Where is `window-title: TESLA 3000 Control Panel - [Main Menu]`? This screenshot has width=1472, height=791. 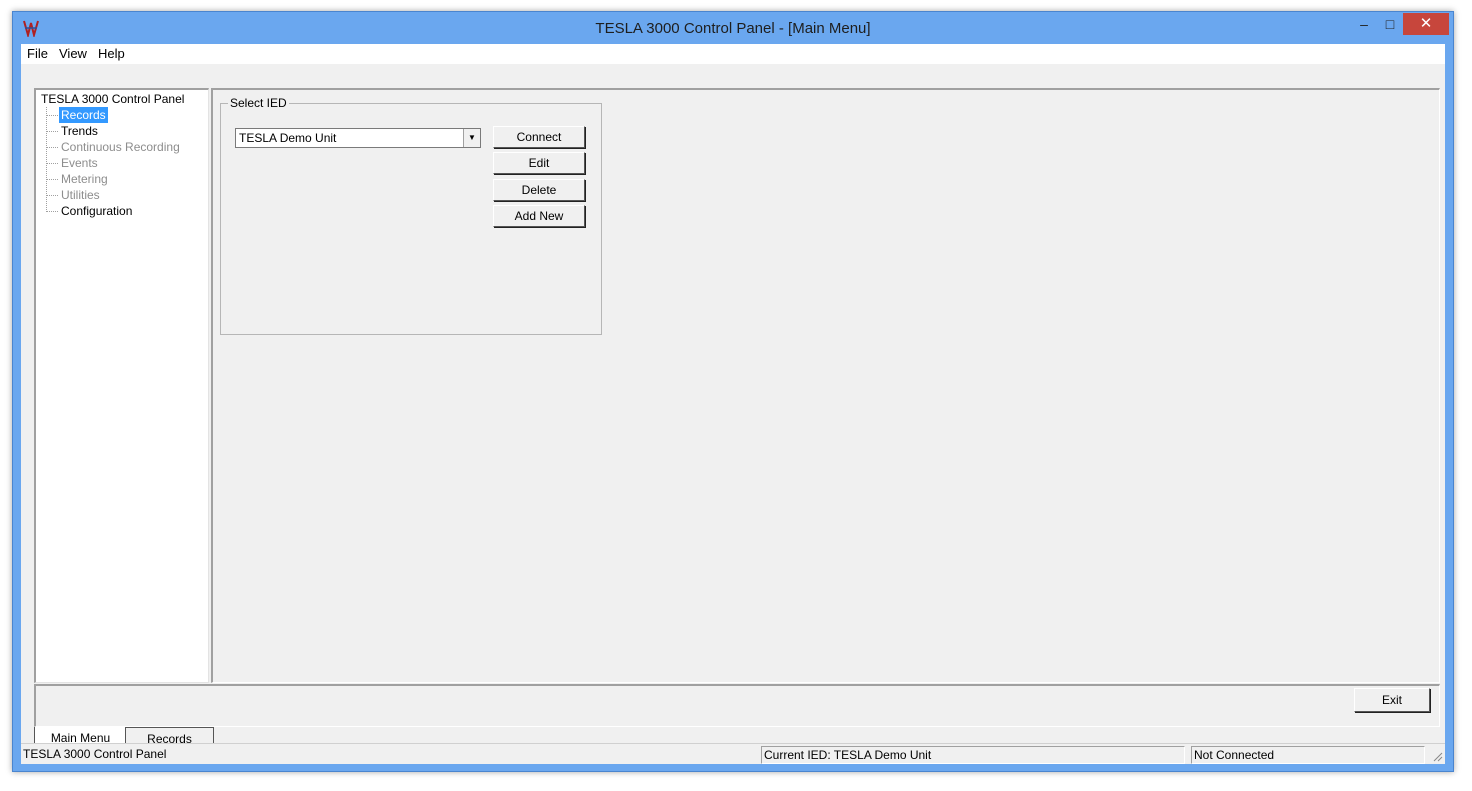
window-title: TESLA 3000 Control Panel - [Main Menu] is located at coordinates (733, 28).